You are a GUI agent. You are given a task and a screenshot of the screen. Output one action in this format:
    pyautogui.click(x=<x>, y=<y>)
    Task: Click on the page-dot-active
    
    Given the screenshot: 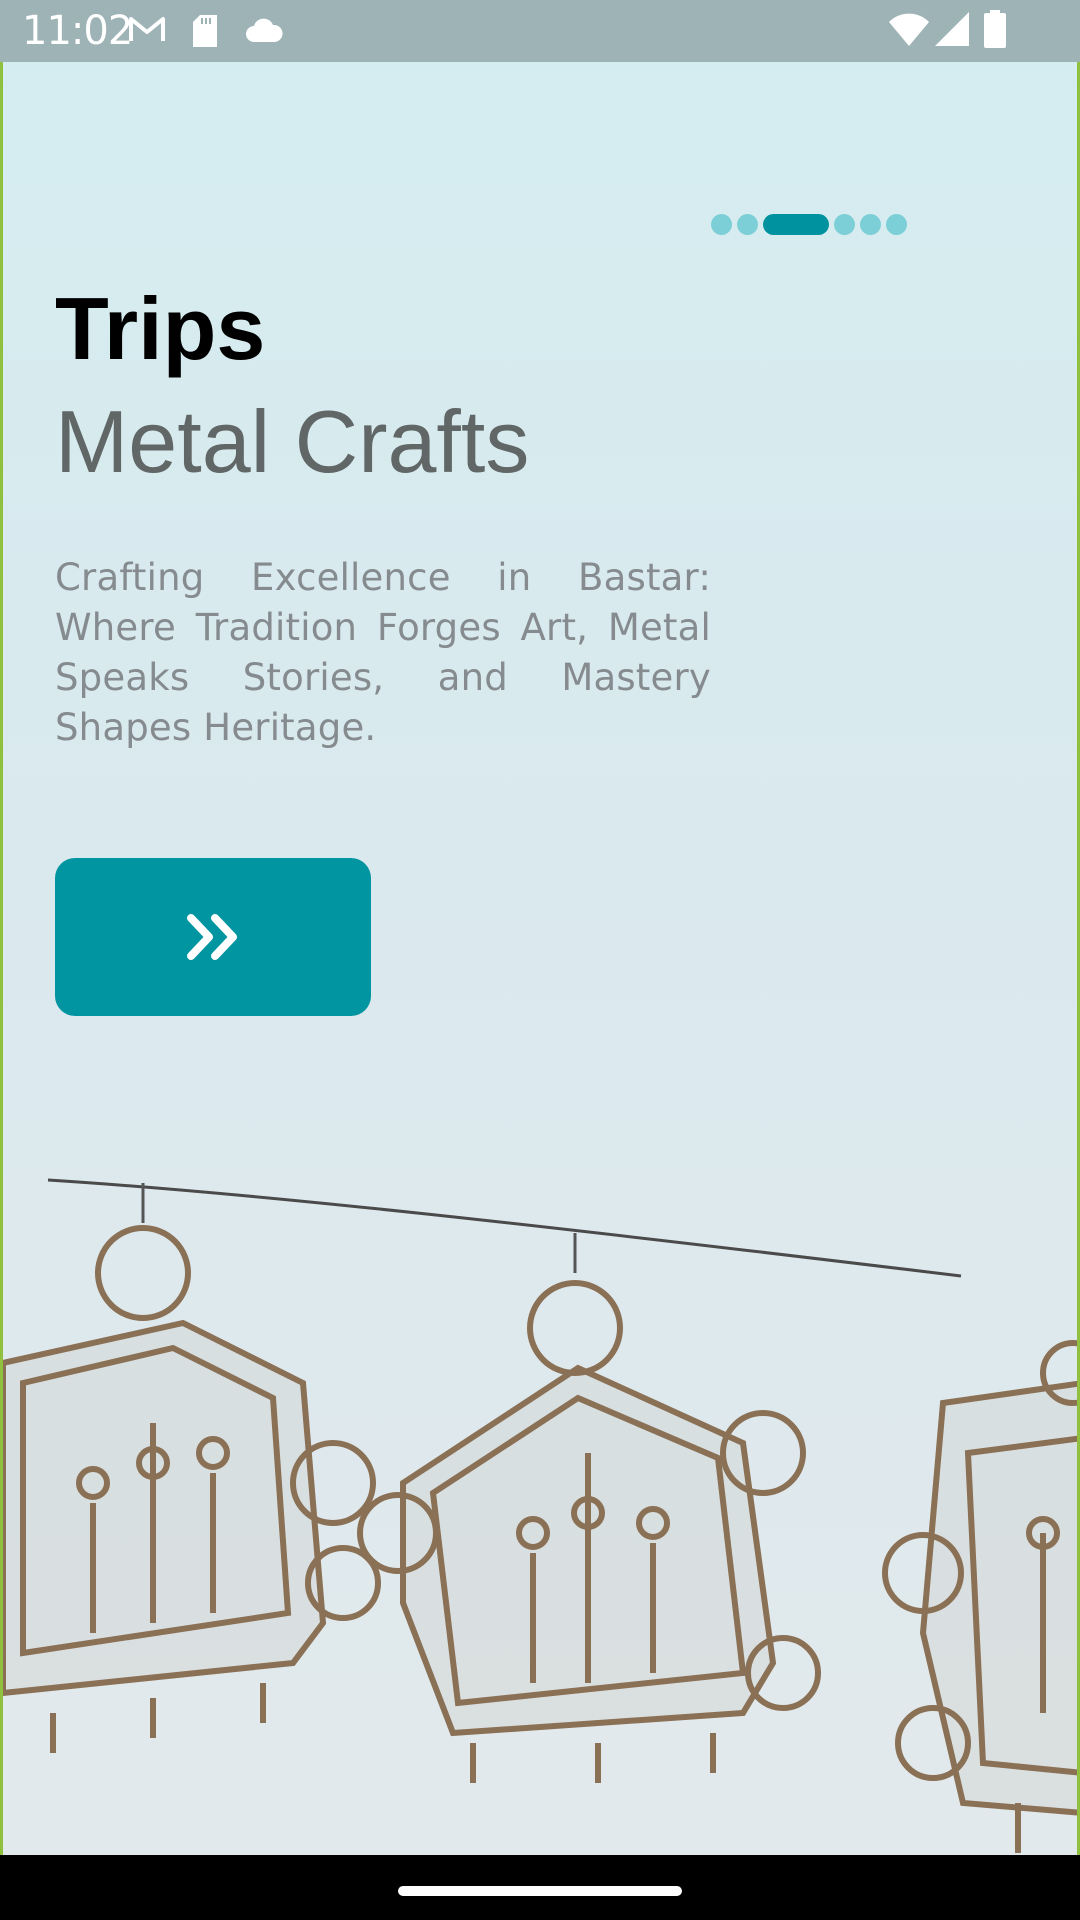 What is the action you would take?
    pyautogui.click(x=796, y=224)
    